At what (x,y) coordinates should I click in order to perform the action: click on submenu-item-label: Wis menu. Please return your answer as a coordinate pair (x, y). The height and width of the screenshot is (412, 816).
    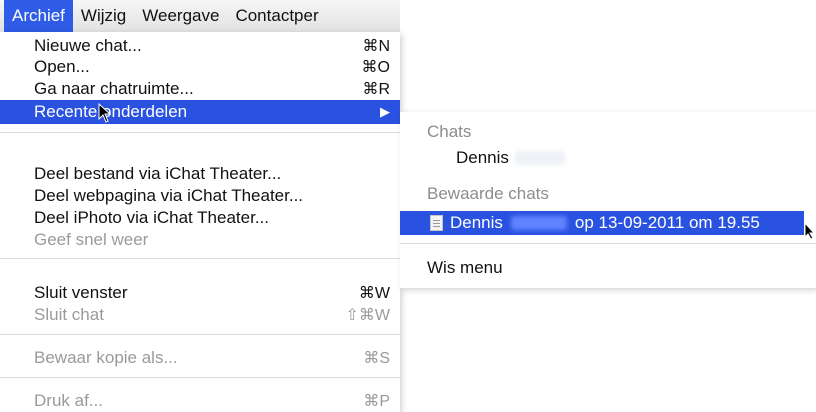
    Looking at the image, I should click on (465, 267).